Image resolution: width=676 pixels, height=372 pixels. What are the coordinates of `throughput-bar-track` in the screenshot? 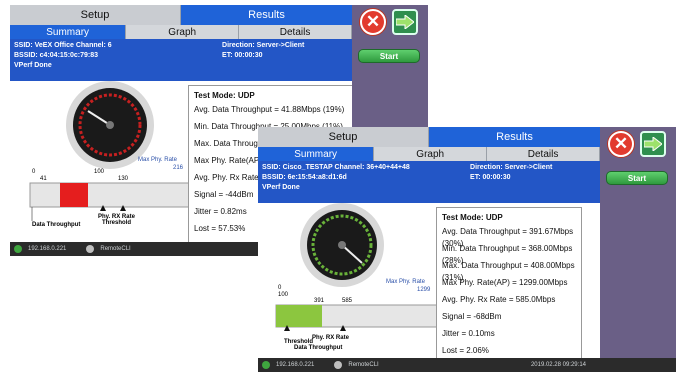 It's located at (109, 195).